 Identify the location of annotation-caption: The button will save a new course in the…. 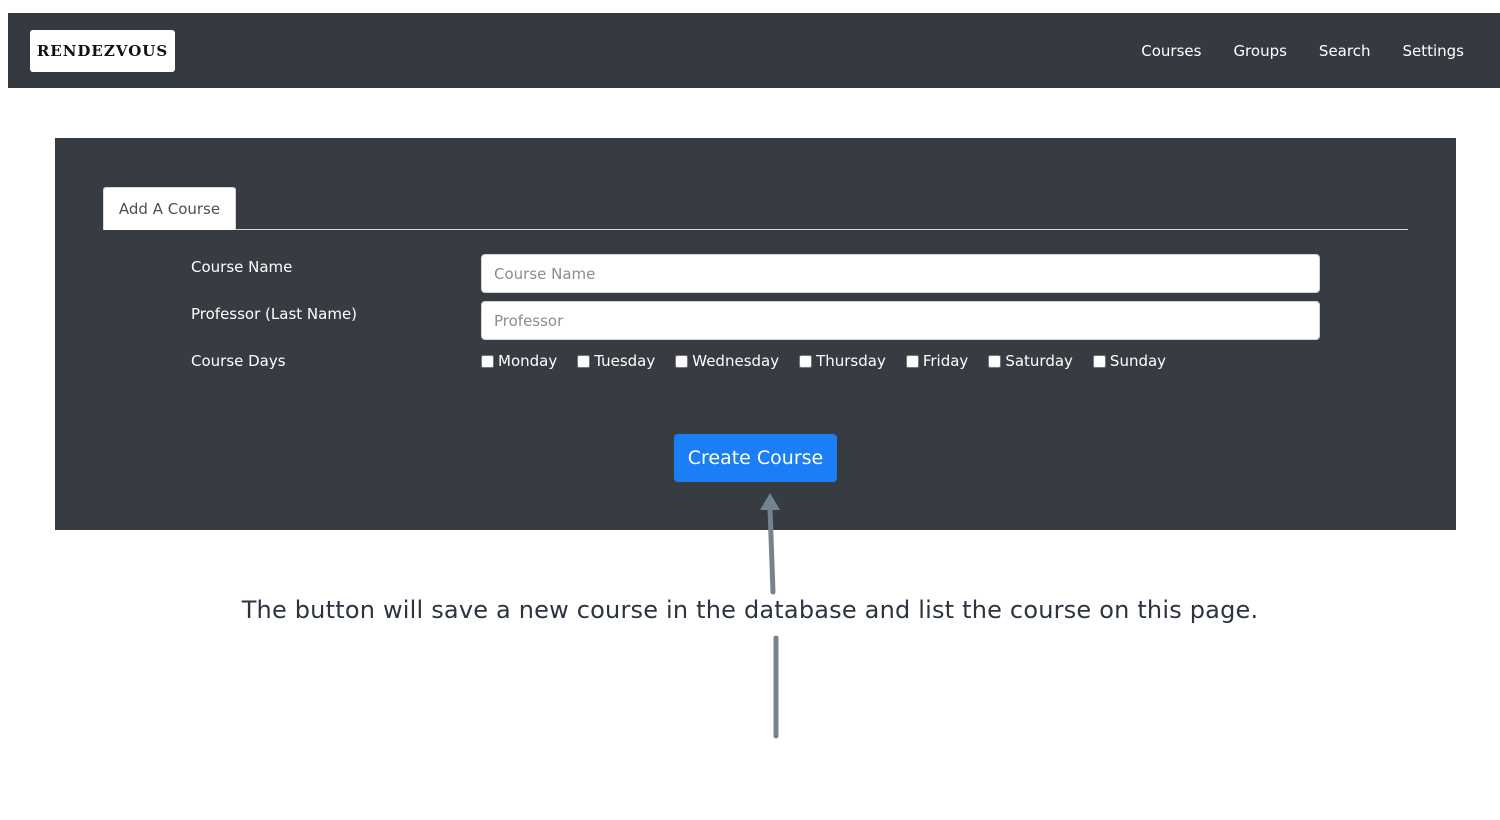
(750, 610).